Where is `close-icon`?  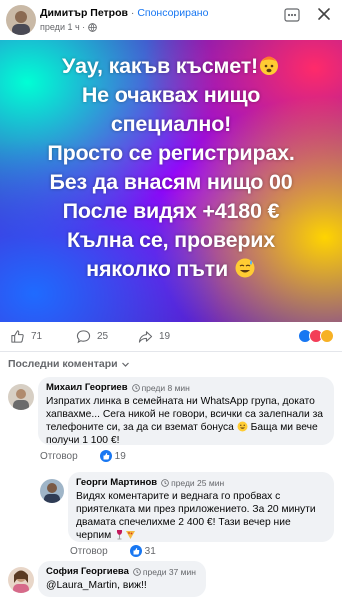
close-icon is located at coordinates (324, 14).